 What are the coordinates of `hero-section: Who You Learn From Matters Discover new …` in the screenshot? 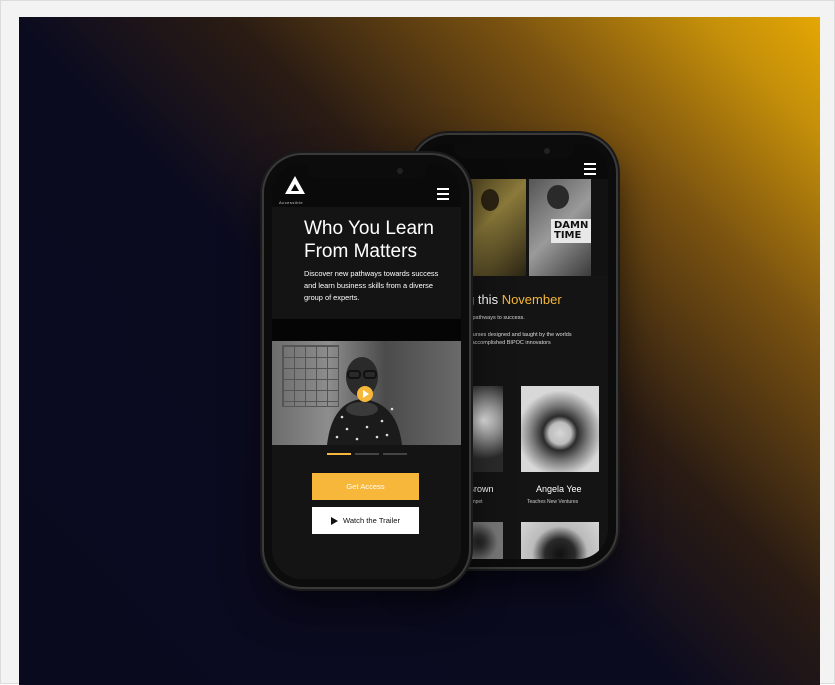 It's located at (366, 263).